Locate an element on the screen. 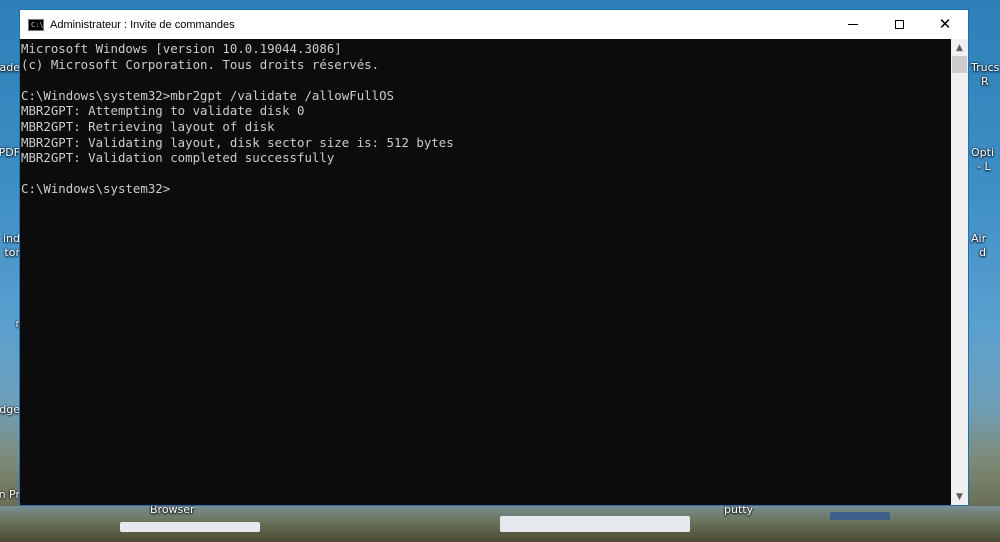  desktop-icon-label: n Pr is located at coordinates (10, 494).